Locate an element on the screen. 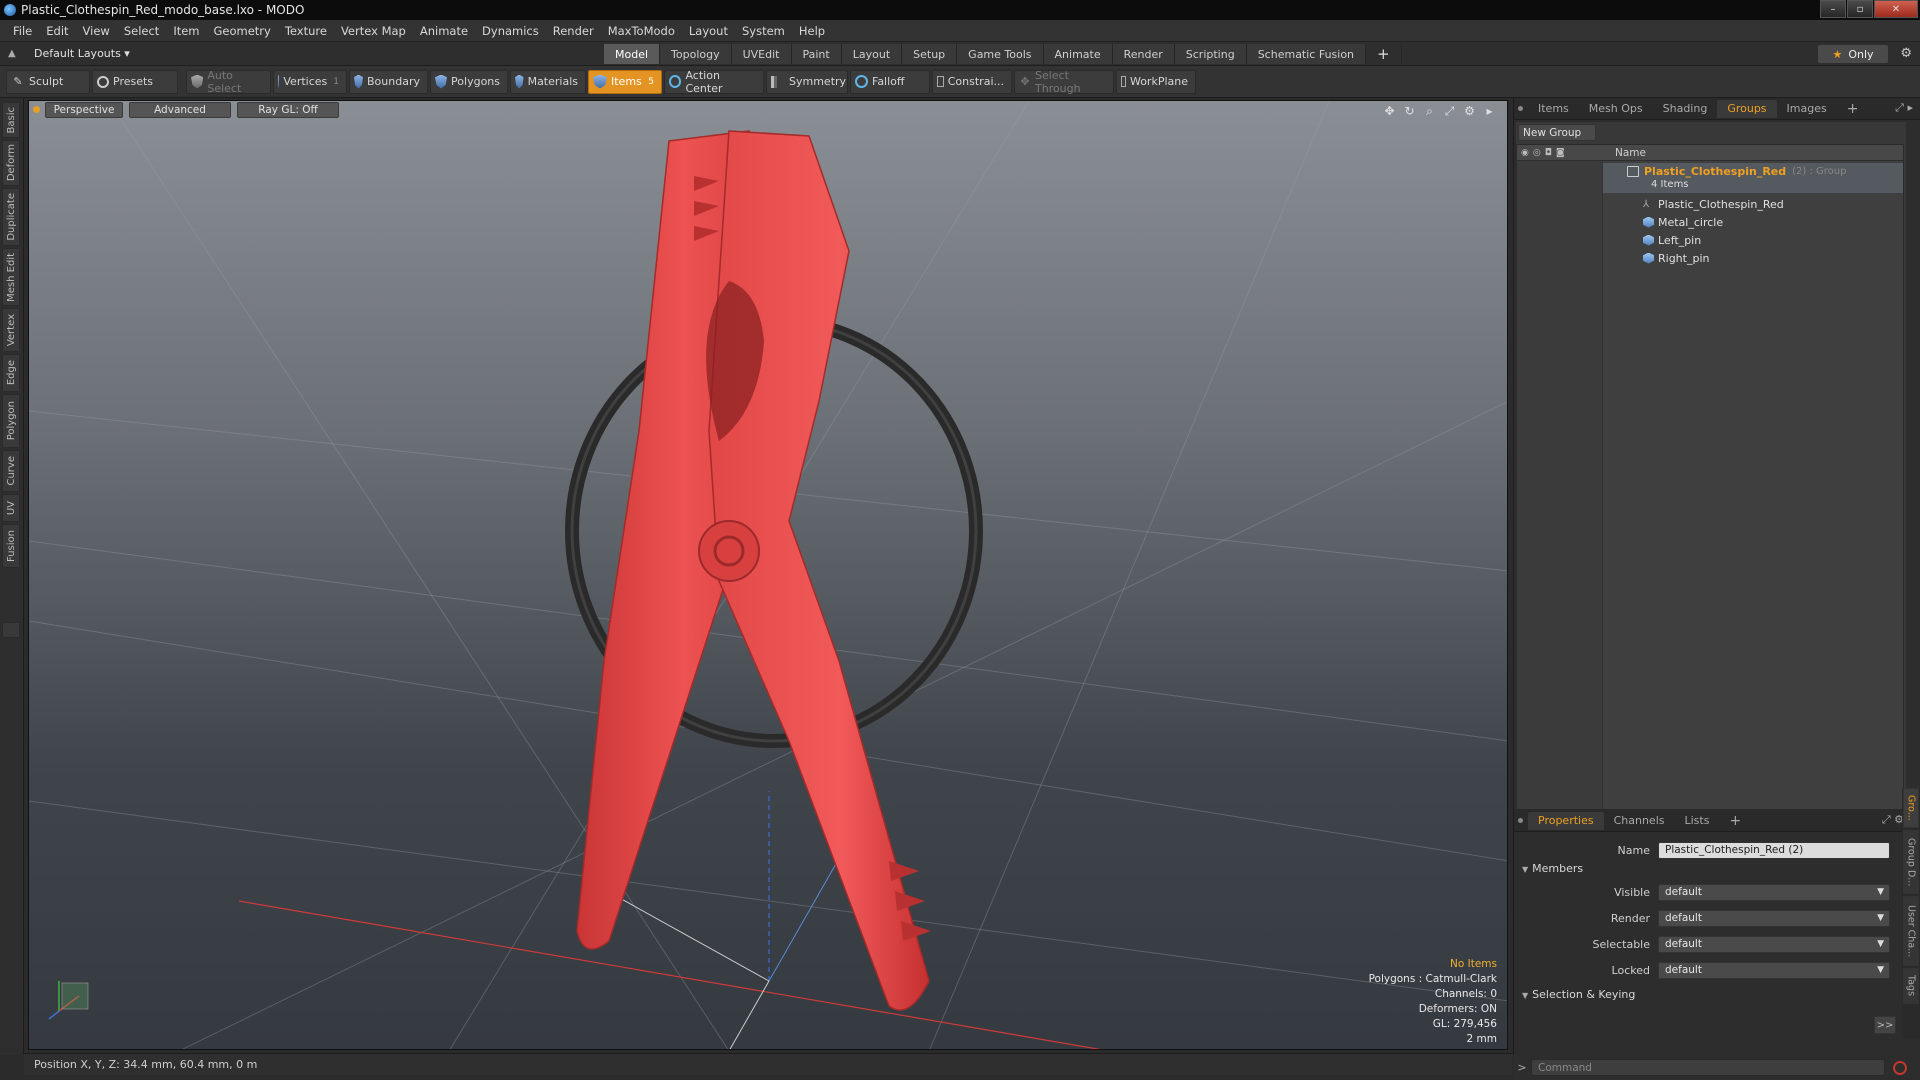  properties-options-dot is located at coordinates (1520, 820).